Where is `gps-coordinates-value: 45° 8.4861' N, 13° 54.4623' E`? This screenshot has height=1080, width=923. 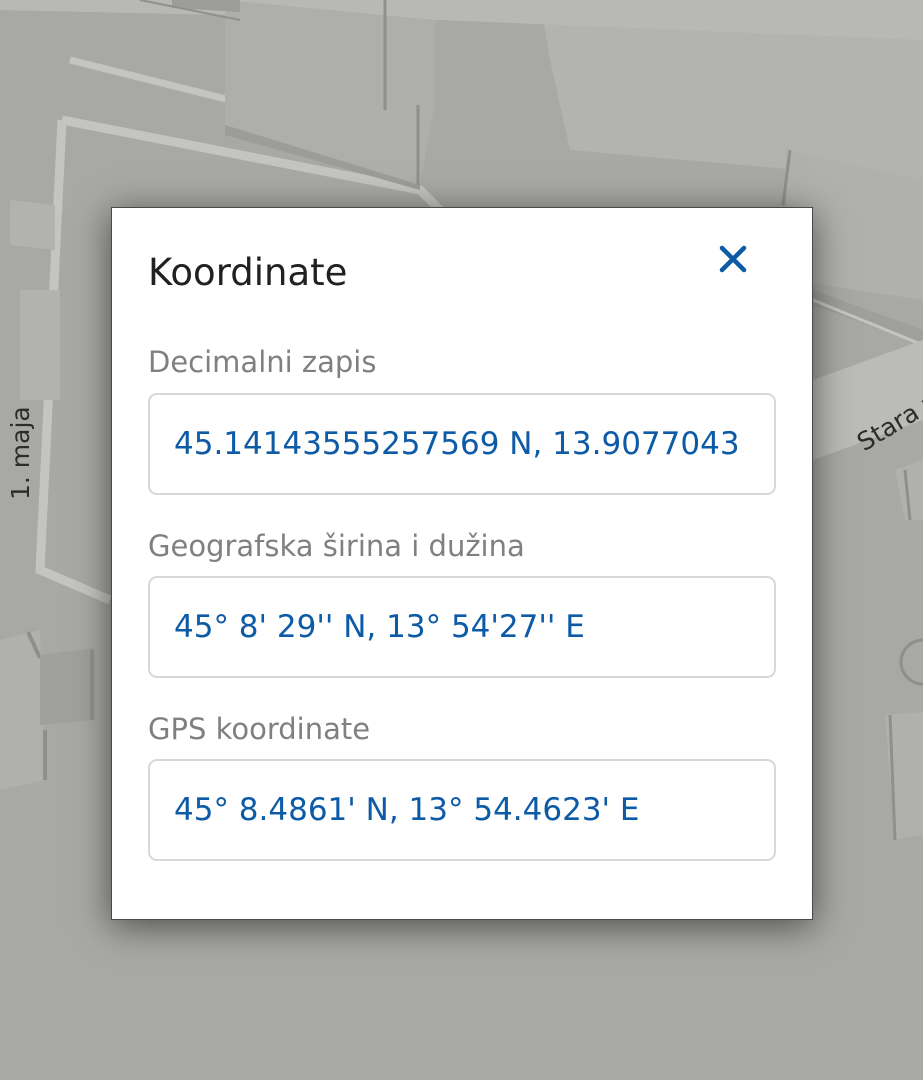 gps-coordinates-value: 45° 8.4861' N, 13° 54.4623' E is located at coordinates (407, 810).